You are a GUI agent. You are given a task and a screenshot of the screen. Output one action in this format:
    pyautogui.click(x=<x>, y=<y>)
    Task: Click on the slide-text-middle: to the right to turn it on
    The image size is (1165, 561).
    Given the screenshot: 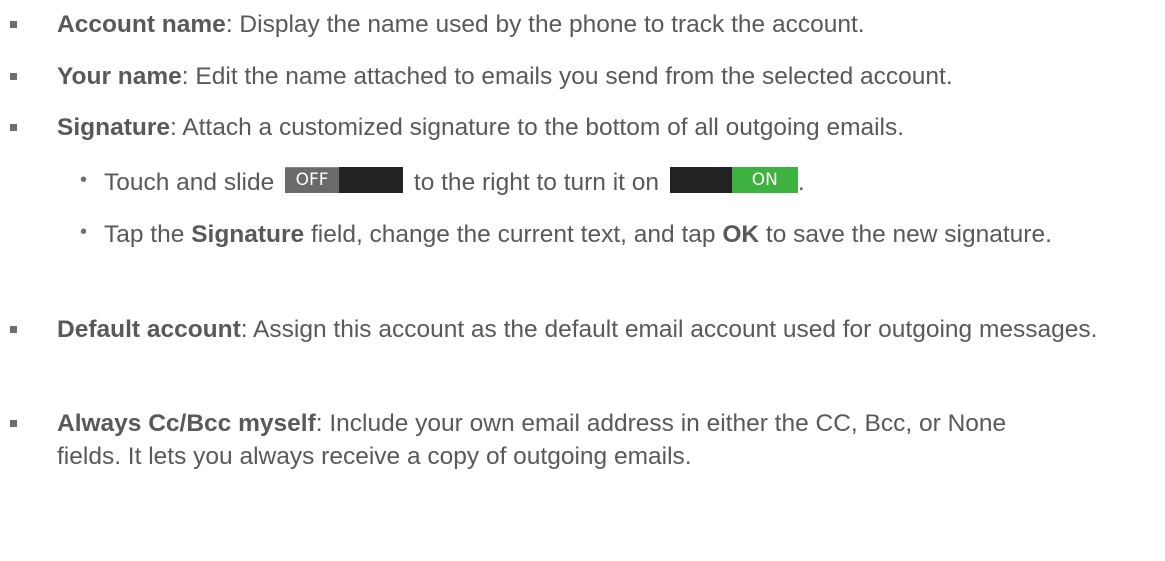 What is the action you would take?
    pyautogui.click(x=536, y=182)
    